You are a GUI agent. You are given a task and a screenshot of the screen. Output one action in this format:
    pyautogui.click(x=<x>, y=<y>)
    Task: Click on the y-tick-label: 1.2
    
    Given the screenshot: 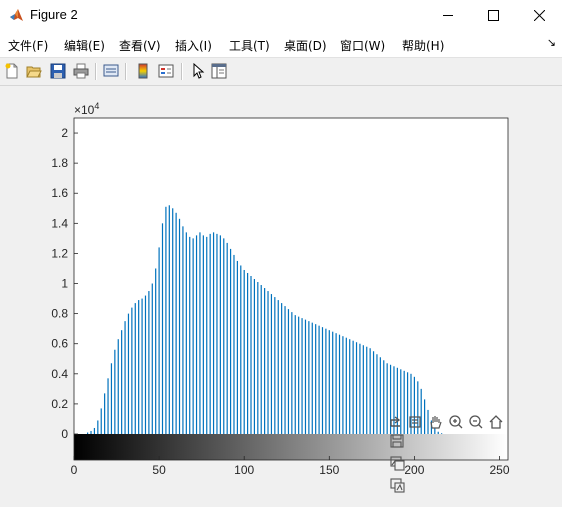 What is the action you would take?
    pyautogui.click(x=59, y=253)
    